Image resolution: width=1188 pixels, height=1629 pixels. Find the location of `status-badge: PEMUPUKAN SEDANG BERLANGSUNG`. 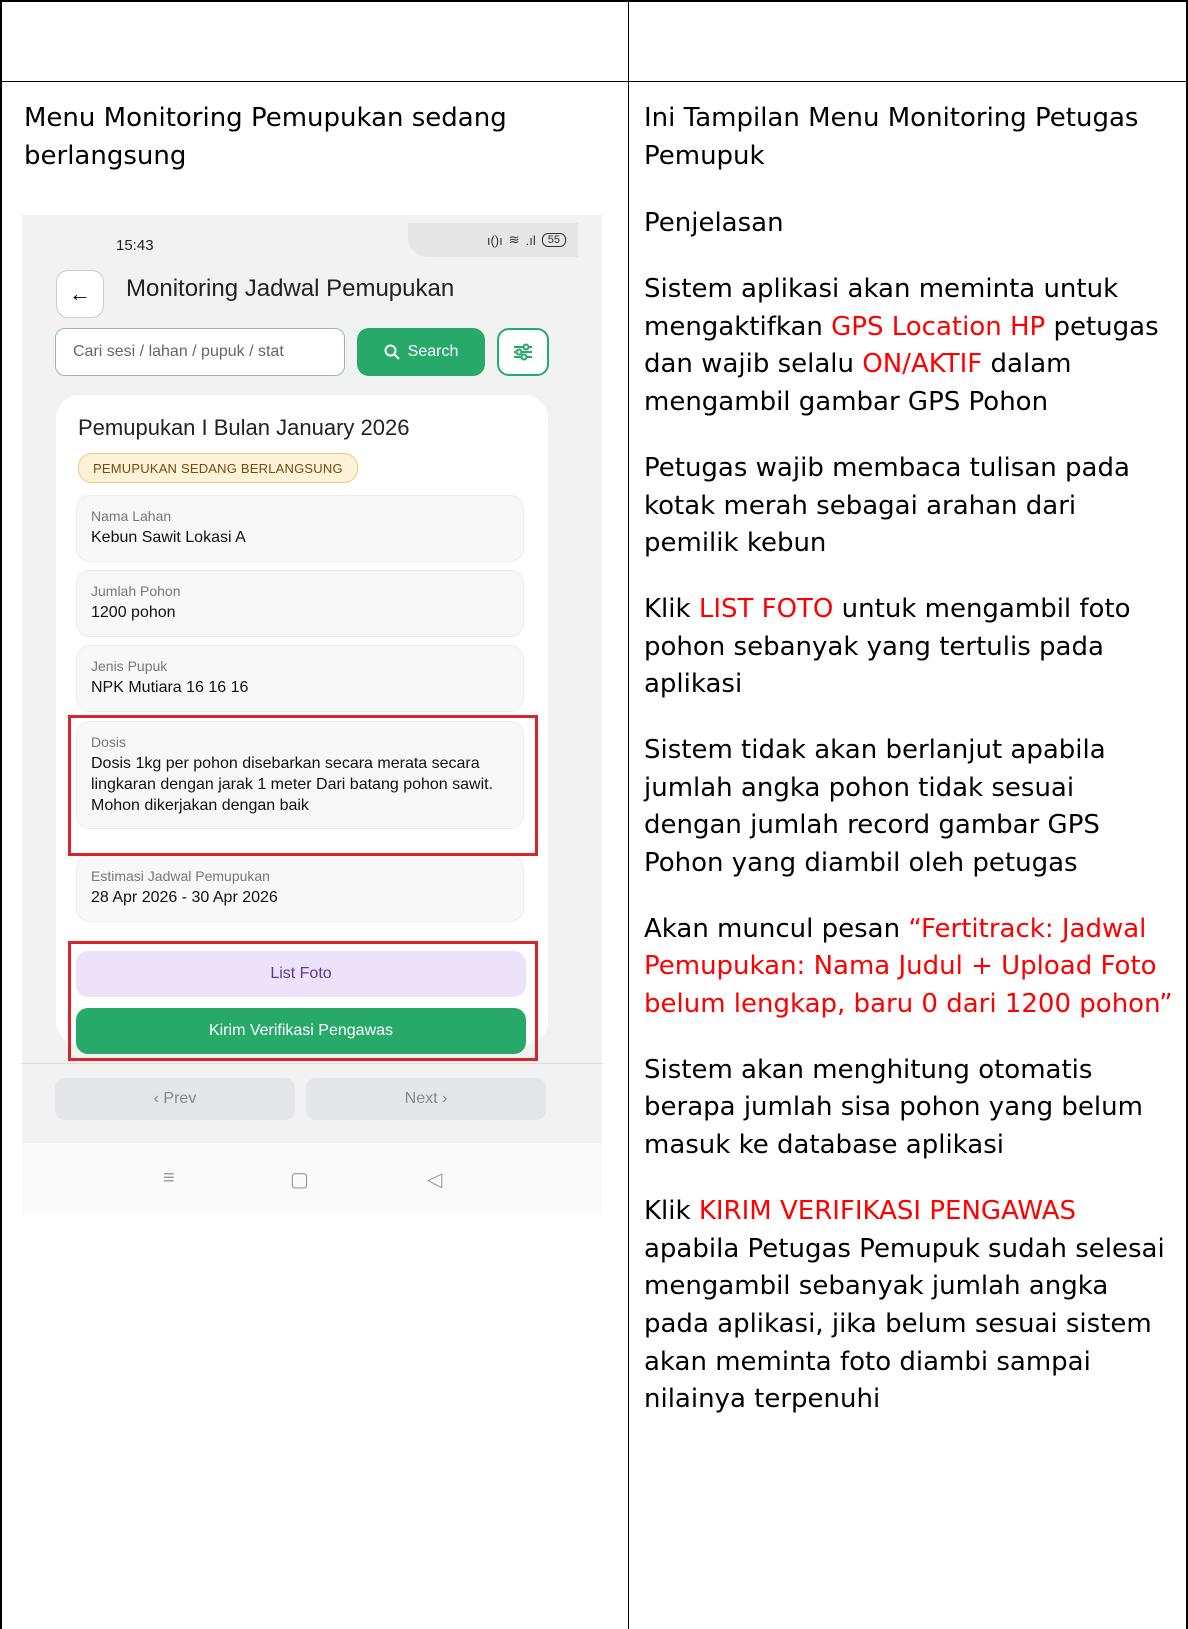

status-badge: PEMUPUKAN SEDANG BERLANGSUNG is located at coordinates (218, 468).